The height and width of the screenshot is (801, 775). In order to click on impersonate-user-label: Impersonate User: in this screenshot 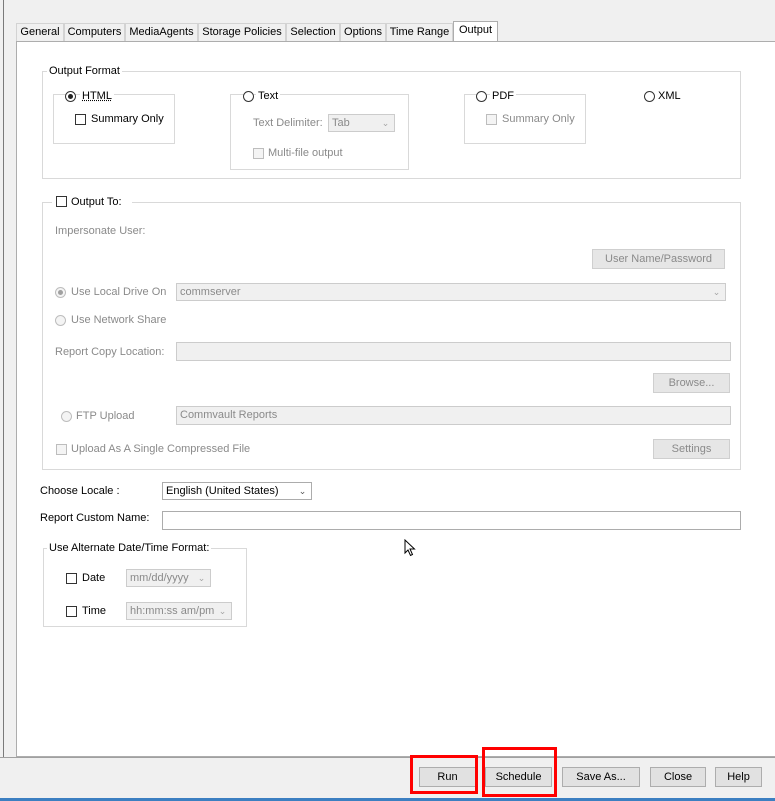, I will do `click(100, 231)`.